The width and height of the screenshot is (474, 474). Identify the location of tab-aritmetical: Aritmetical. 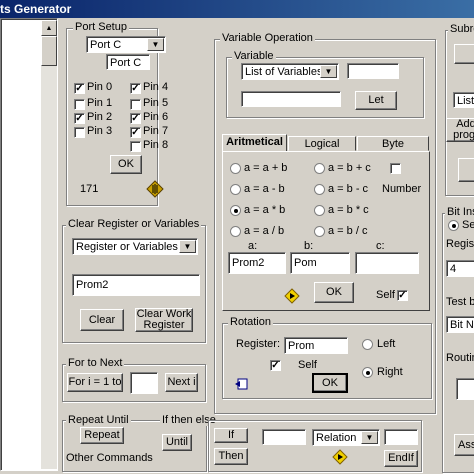
(254, 143).